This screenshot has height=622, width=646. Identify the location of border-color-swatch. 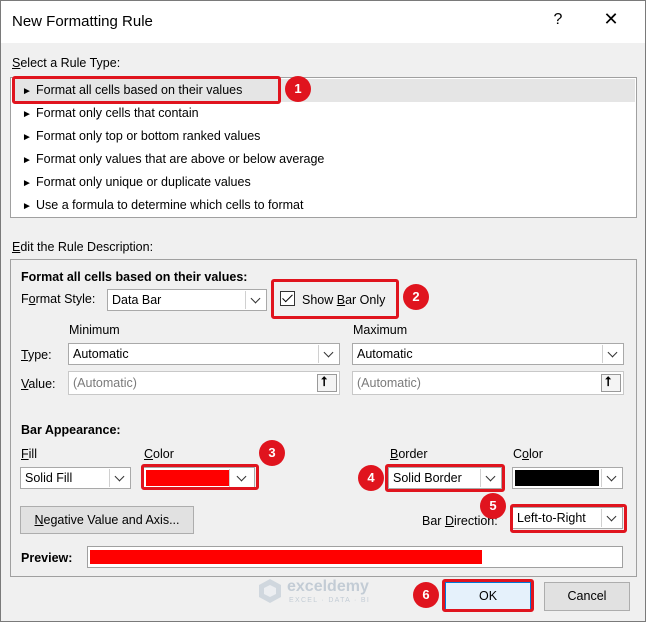
(557, 478).